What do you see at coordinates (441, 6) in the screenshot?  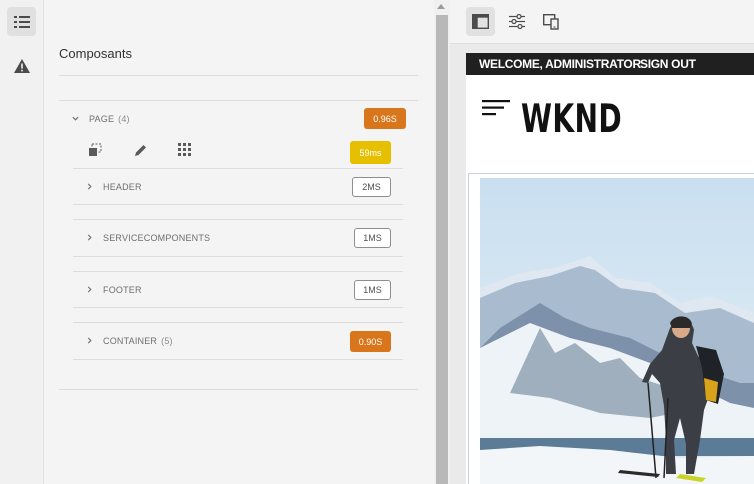 I see `scroll-up-arrow-icon` at bounding box center [441, 6].